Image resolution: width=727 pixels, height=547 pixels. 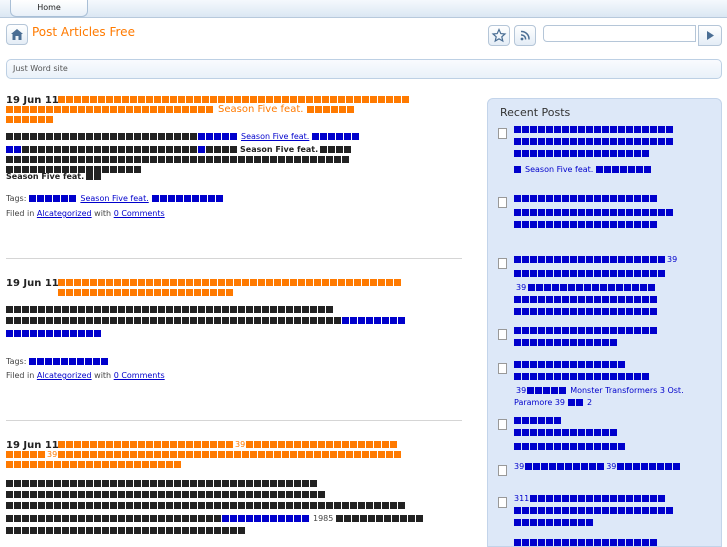 What do you see at coordinates (228, 445) in the screenshot?
I see `post-title: 39` at bounding box center [228, 445].